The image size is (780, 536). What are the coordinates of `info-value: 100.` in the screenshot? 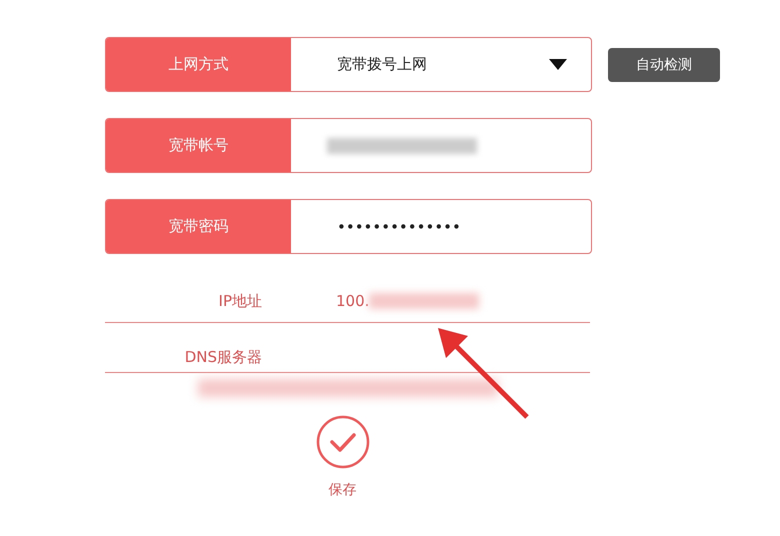 It's located at (353, 301).